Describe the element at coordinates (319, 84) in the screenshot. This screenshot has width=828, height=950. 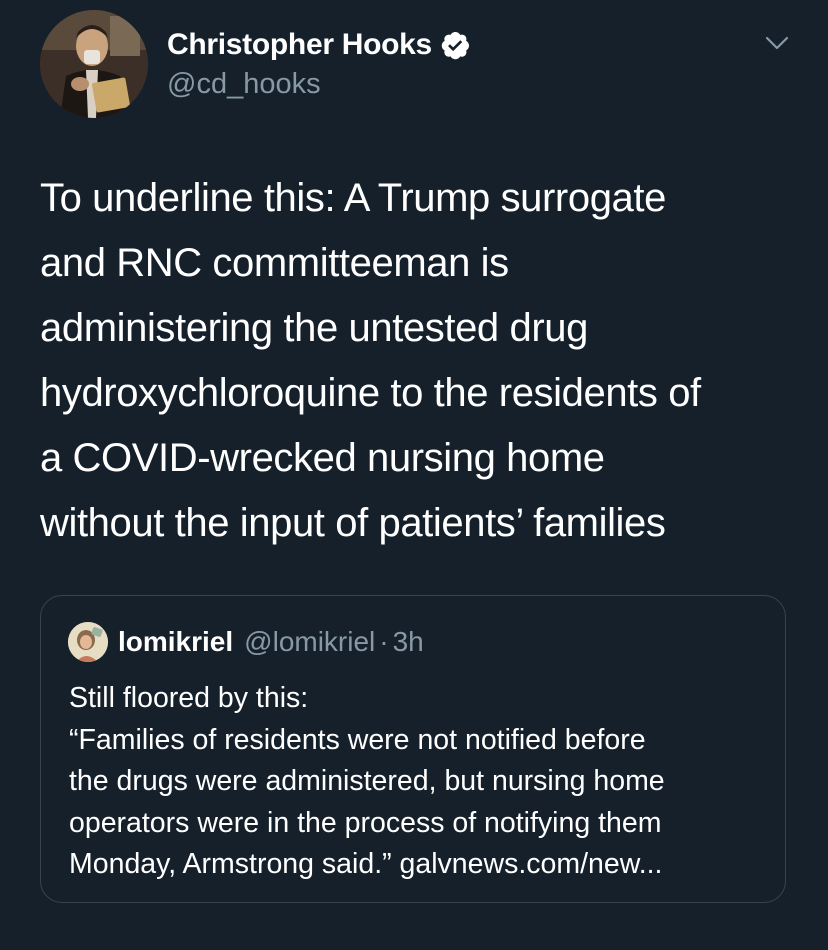
I see `author-handle: @cd_hooks` at that location.